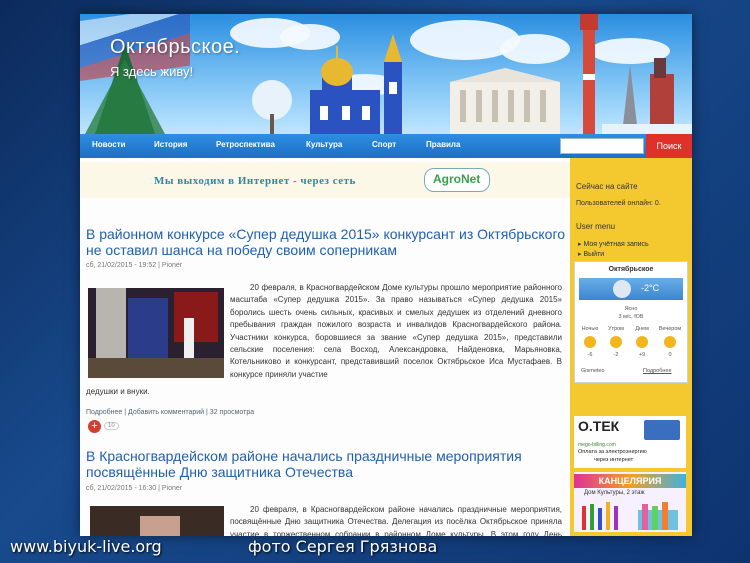 The height and width of the screenshot is (563, 750). I want to click on water-tower-graphic, so click(589, 74).